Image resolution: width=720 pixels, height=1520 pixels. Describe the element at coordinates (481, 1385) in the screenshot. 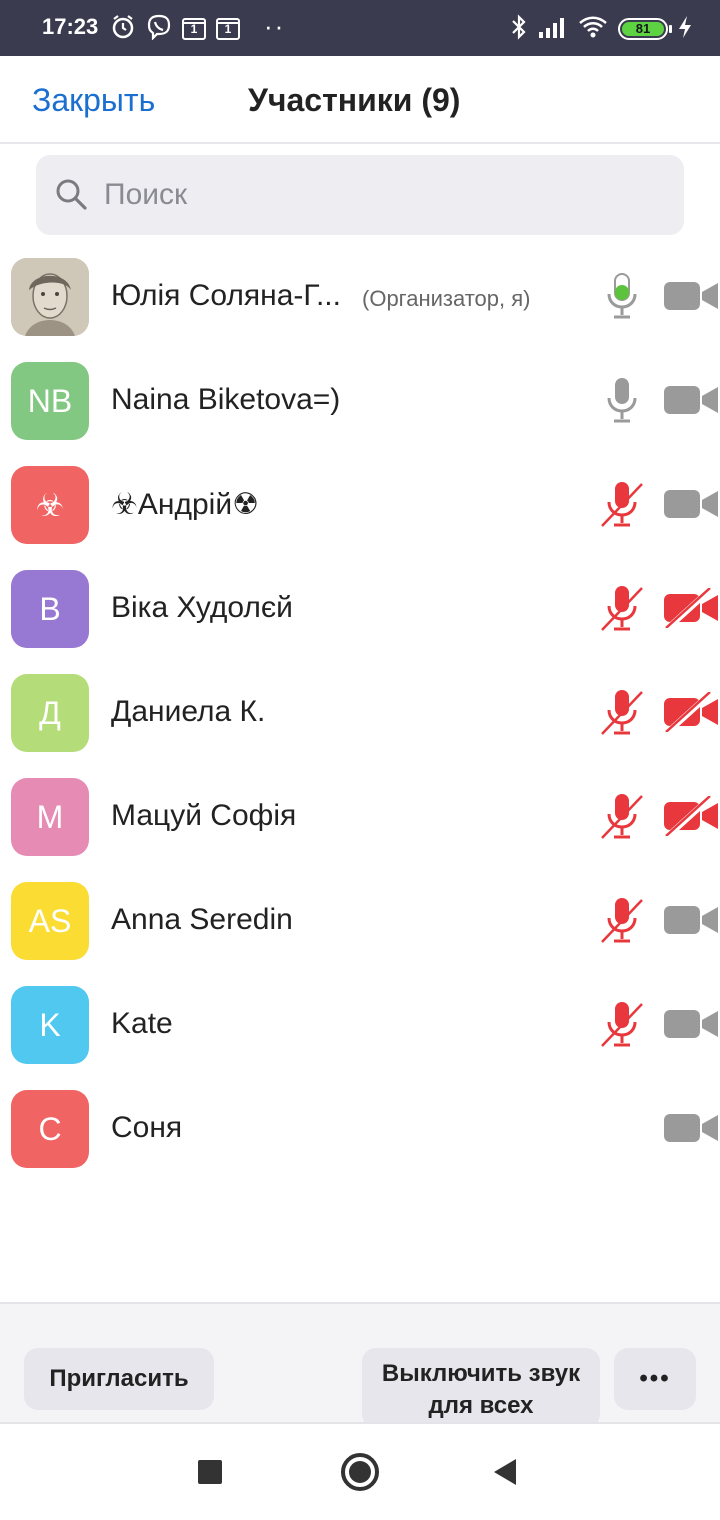

I see `mute-all-button: Выключить звук для всех` at that location.